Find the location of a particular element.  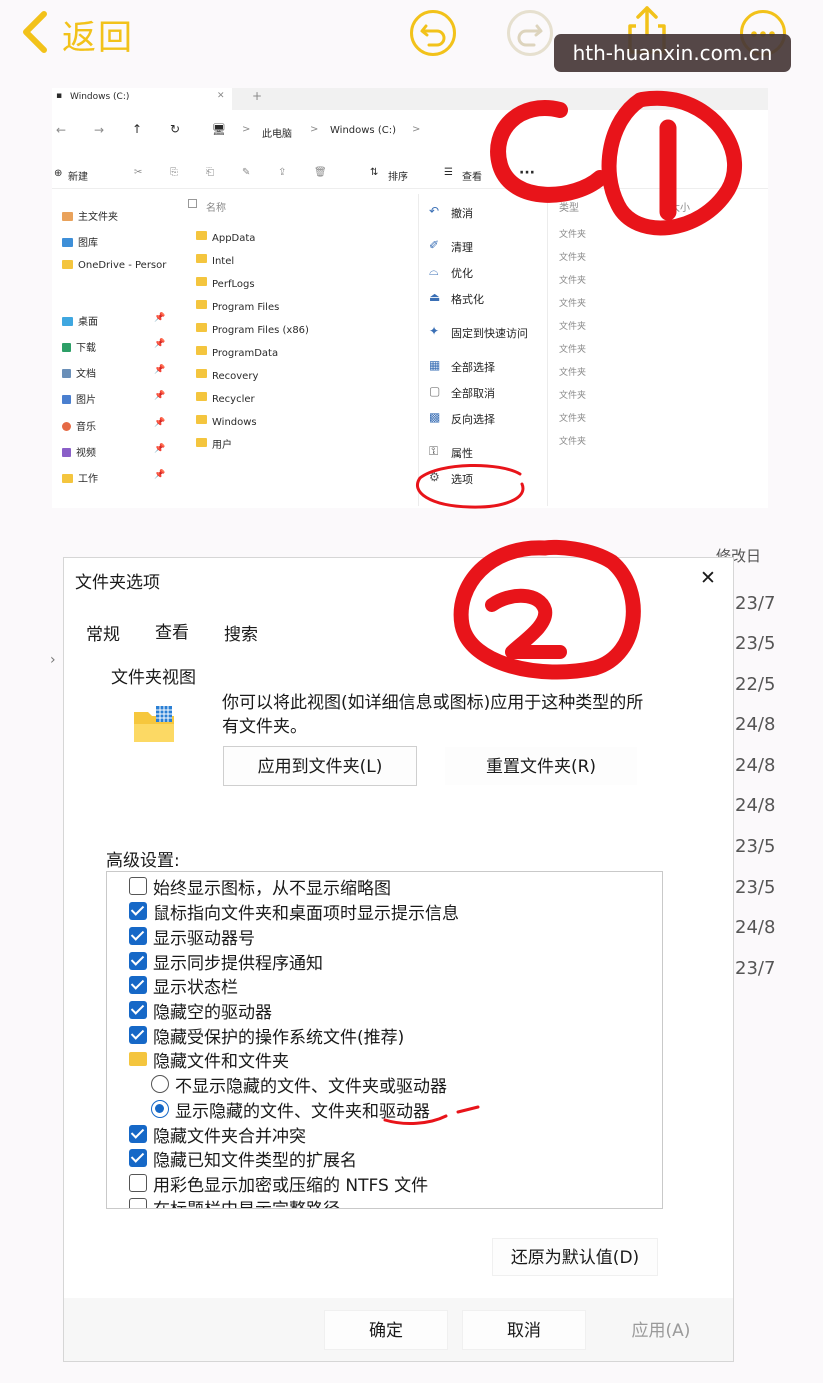

folder-icon is located at coordinates (201, 442).